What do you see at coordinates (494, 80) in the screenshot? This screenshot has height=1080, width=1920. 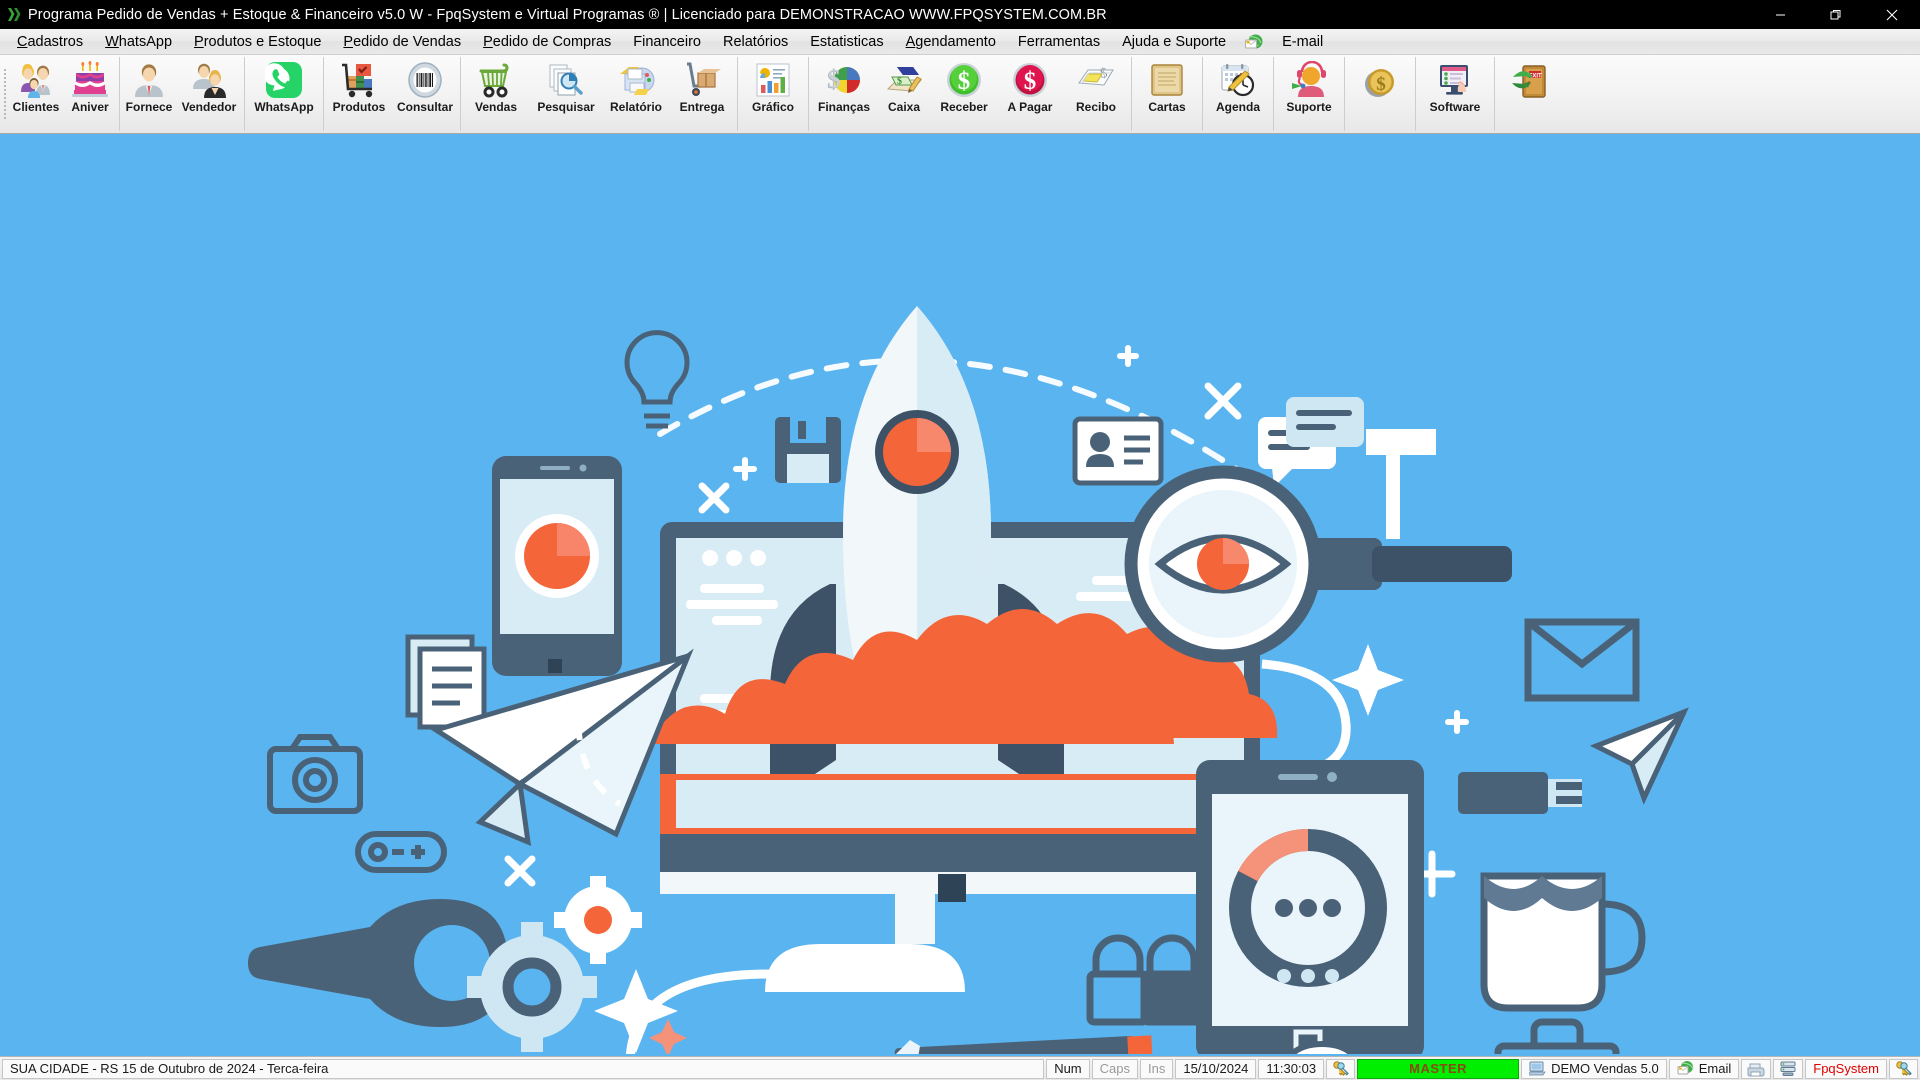 I see `vendas-shopping-cart-icon` at bounding box center [494, 80].